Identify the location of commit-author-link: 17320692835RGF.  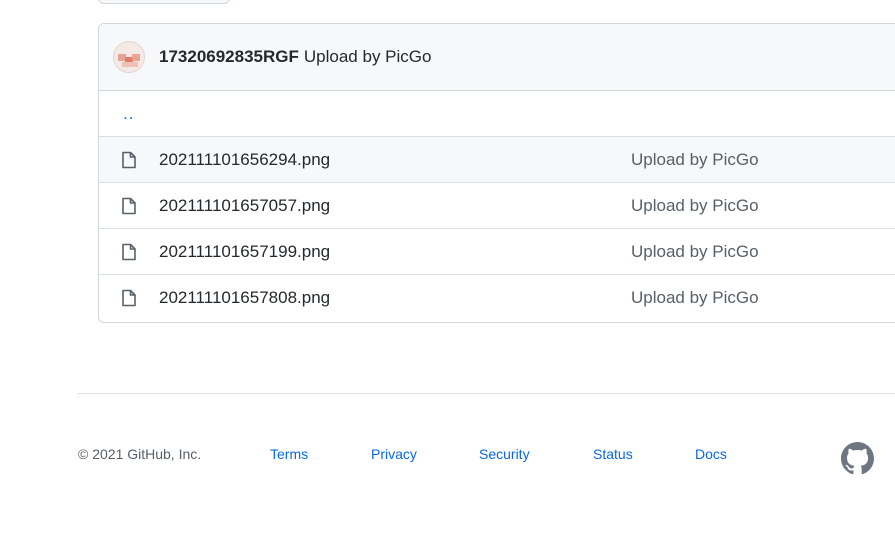
(229, 57).